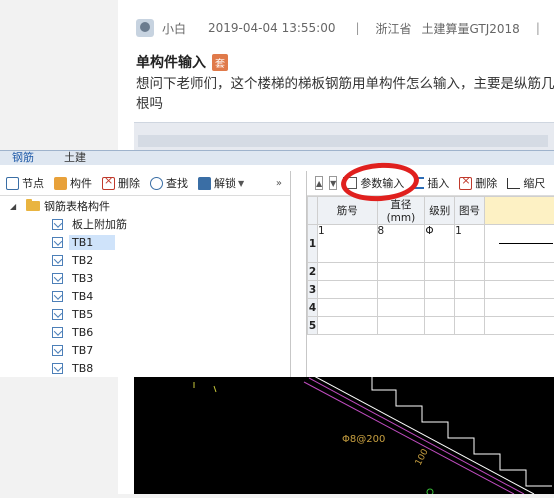 This screenshot has width=554, height=498. I want to click on tree-item-selected: TB1, so click(145, 242).